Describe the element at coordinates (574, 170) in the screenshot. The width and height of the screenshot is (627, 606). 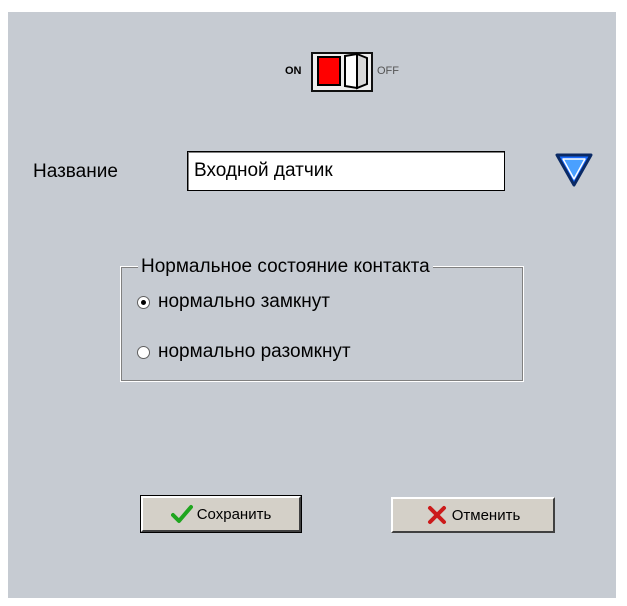
I see `triangle-down-icon` at that location.